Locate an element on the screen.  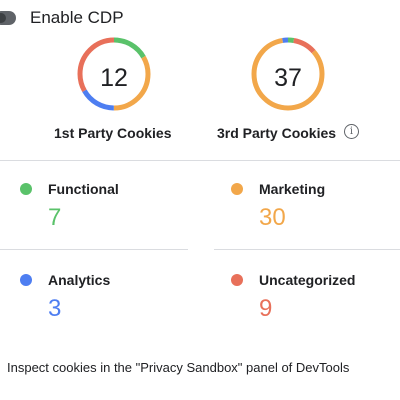
third-party-count: 37 is located at coordinates (288, 78).